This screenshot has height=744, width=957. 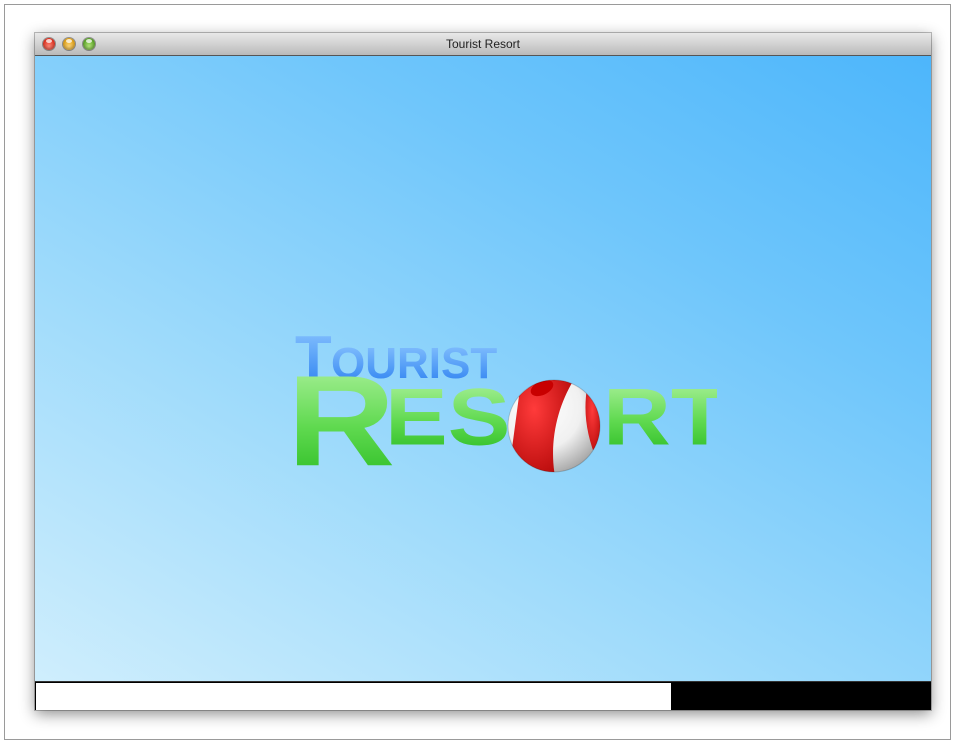 I want to click on loading-bar, so click(x=483, y=695).